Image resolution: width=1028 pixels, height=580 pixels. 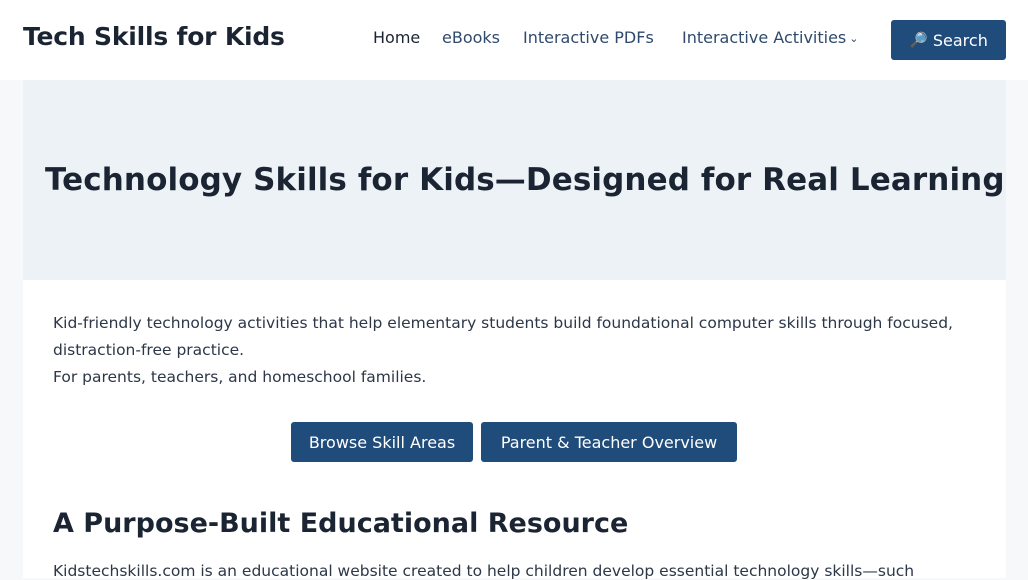 What do you see at coordinates (609, 442) in the screenshot?
I see `parent-teacher-overview-button: Parent & Teacher Overview` at bounding box center [609, 442].